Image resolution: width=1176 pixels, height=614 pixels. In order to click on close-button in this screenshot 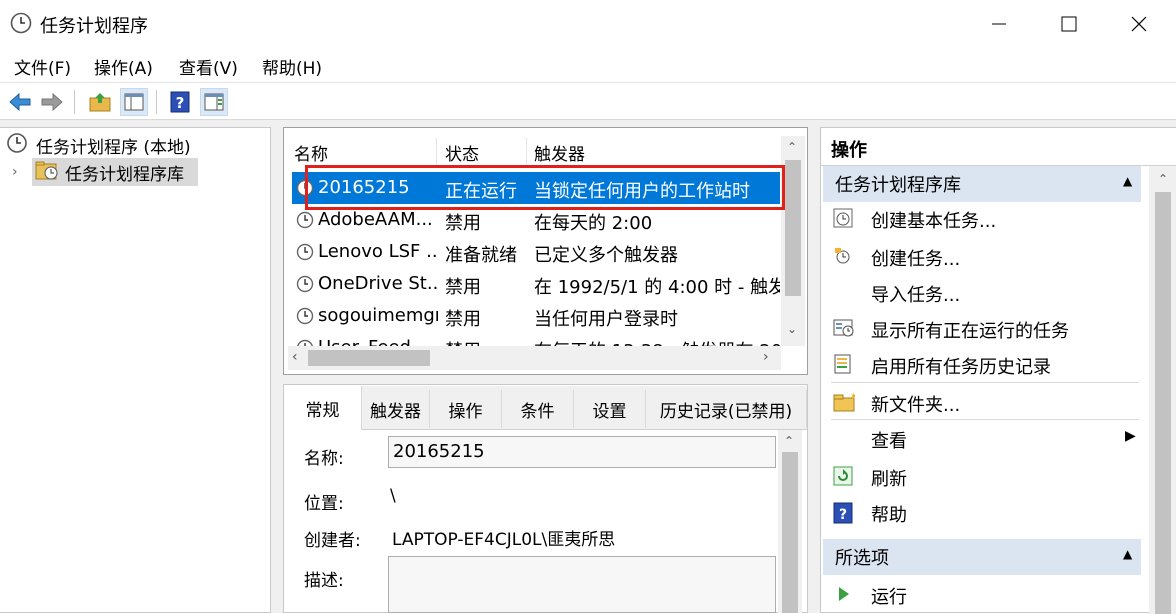, I will do `click(1139, 24)`.